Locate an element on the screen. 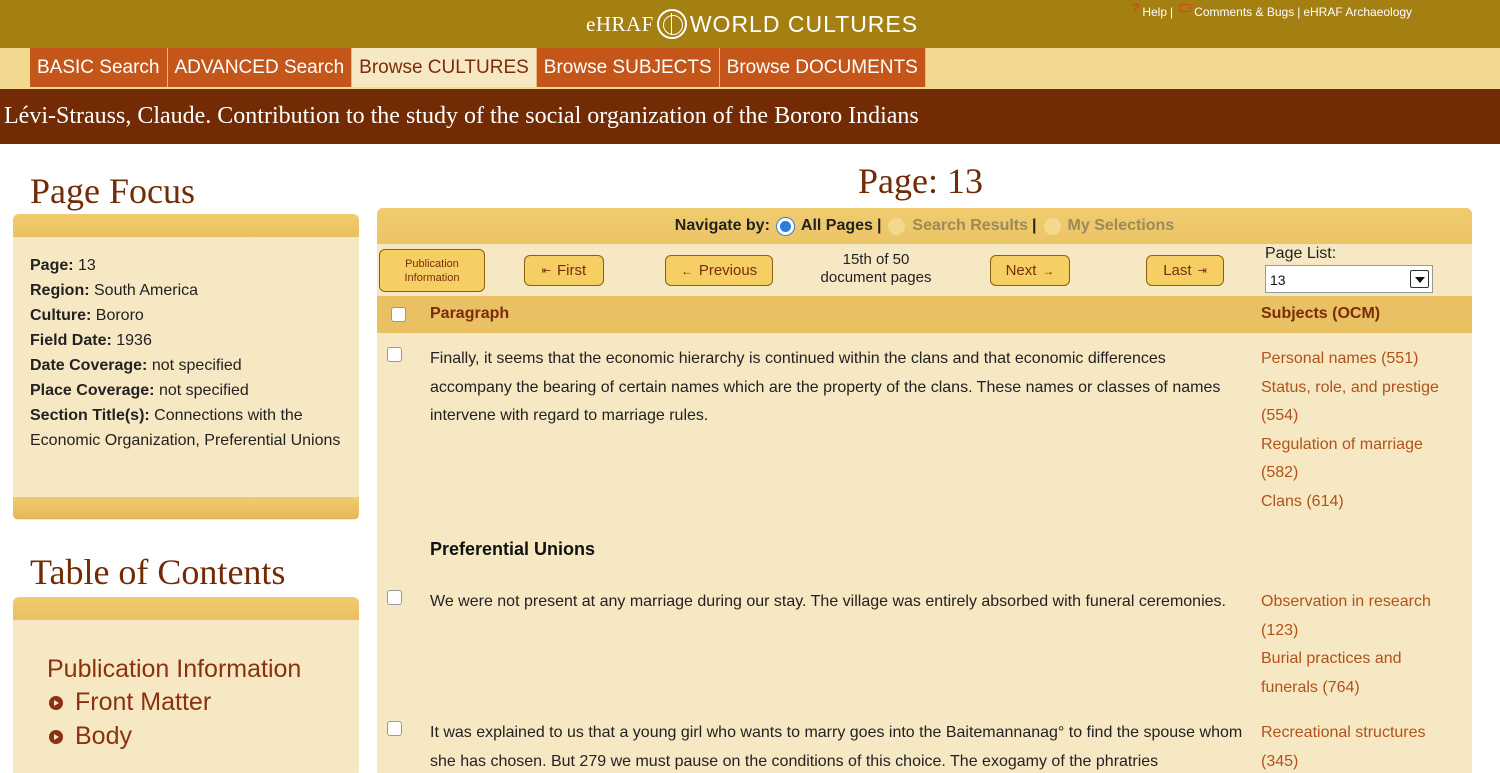 Image resolution: width=1500 pixels, height=773 pixels. subject-link: Recreational structures (345) is located at coordinates (1361, 746).